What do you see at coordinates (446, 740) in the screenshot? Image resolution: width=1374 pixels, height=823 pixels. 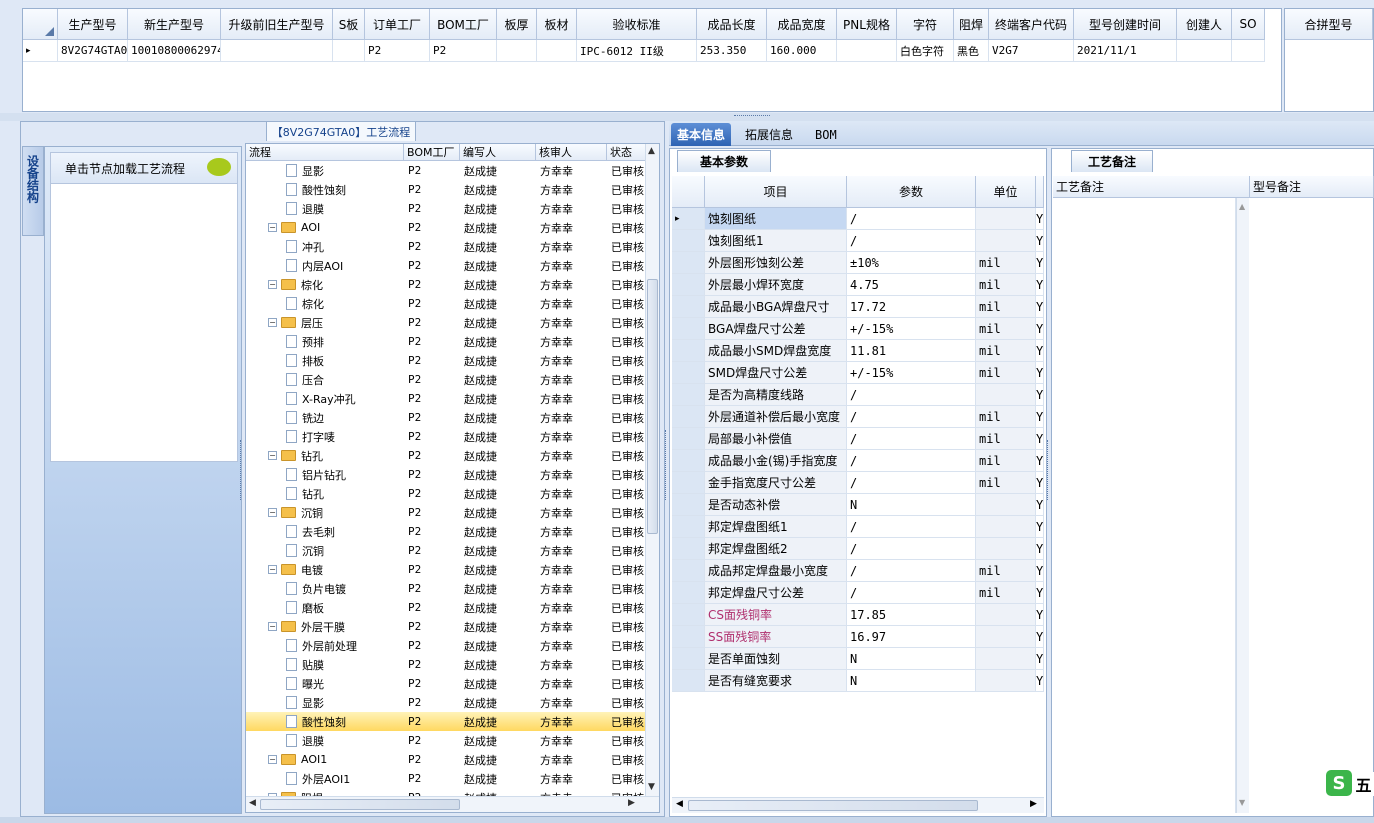 I see `tree-row: 退膜 P2 赵成捷 方幸幸 已审核` at bounding box center [446, 740].